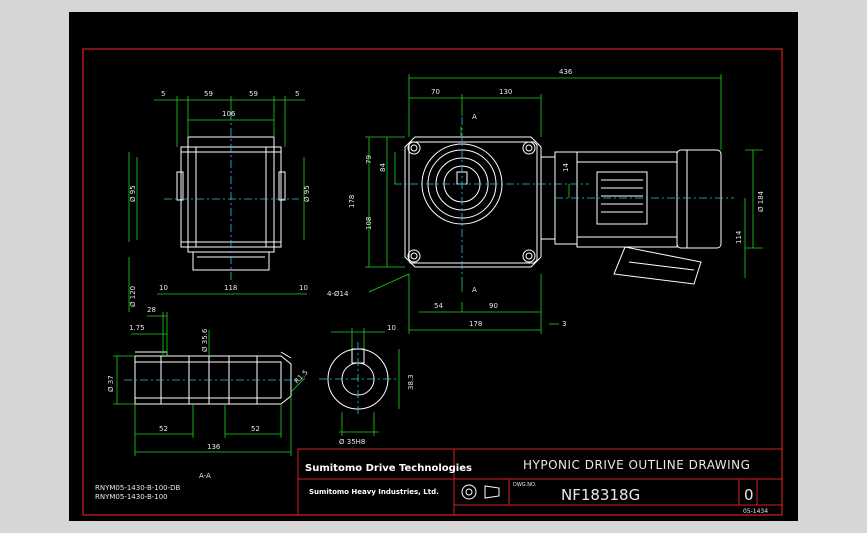  I want to click on section-mark-top: A, so click(474, 117).